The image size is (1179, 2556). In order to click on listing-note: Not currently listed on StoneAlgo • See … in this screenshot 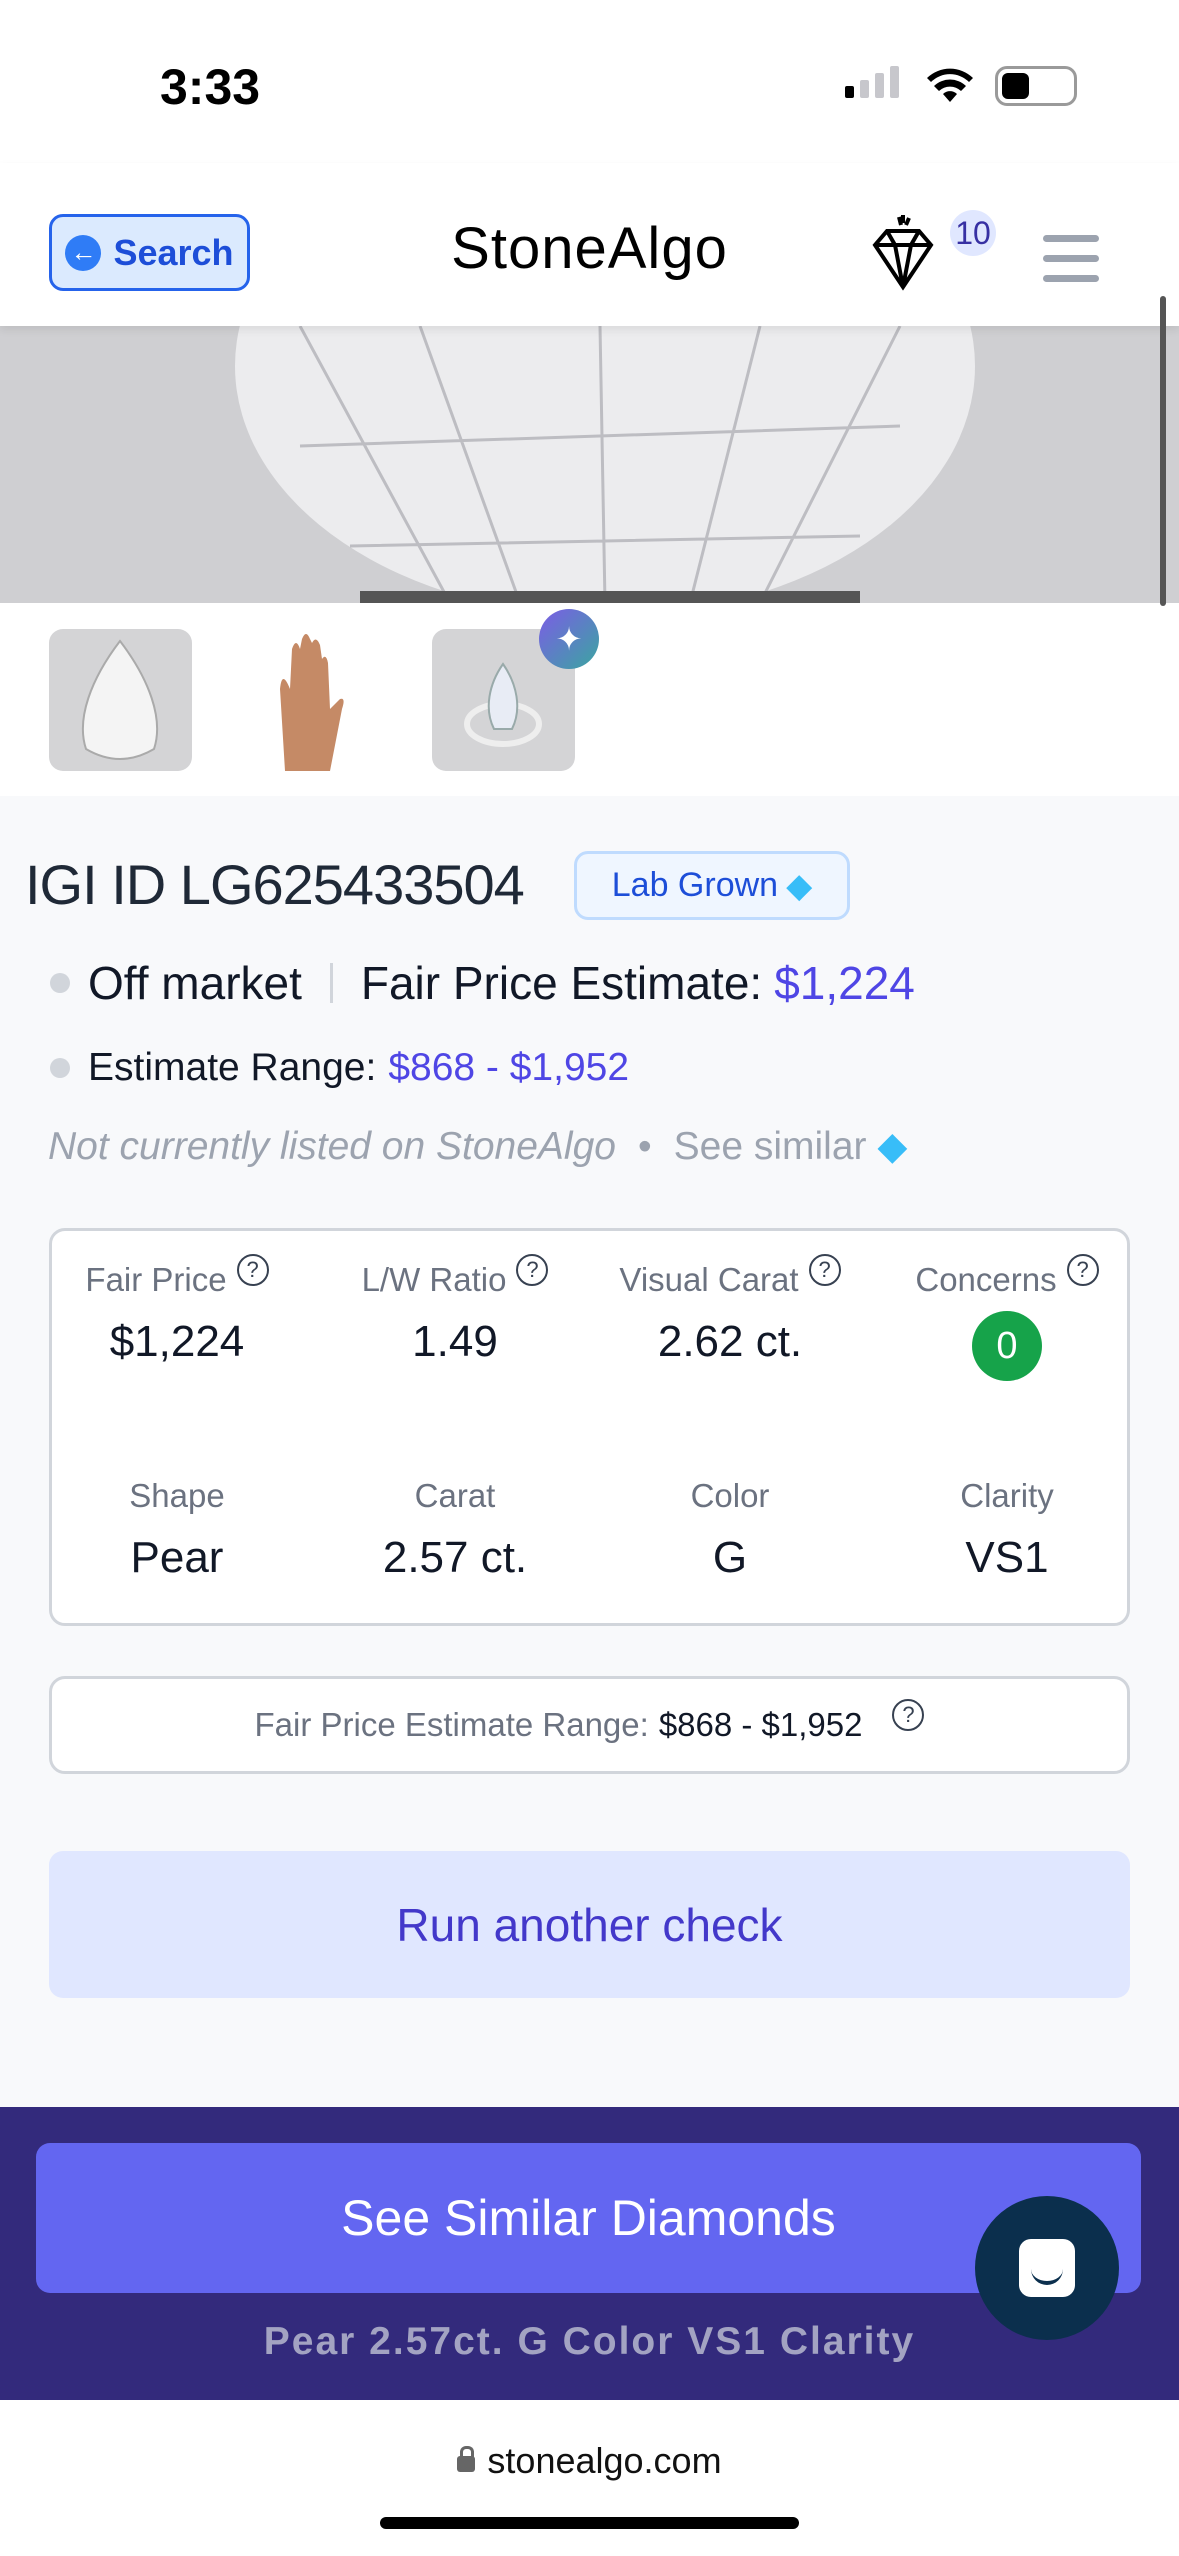, I will do `click(477, 1146)`.